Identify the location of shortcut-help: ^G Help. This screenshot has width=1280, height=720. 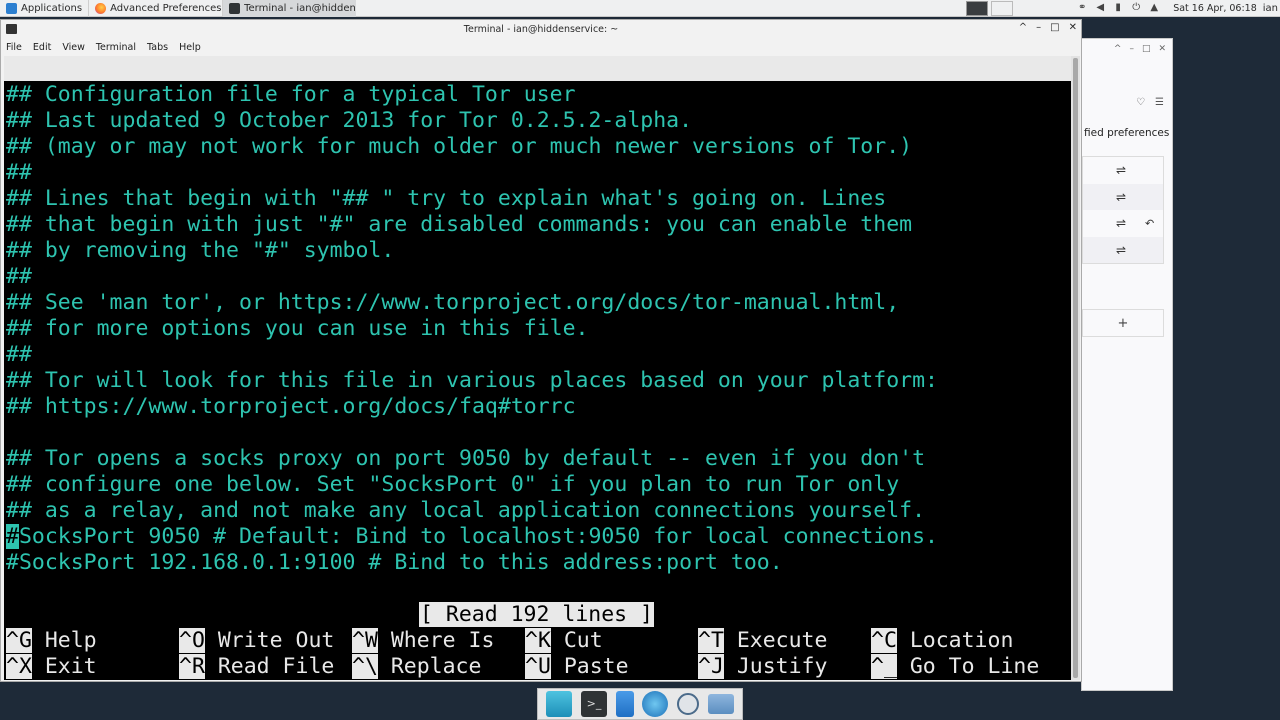
(51, 641).